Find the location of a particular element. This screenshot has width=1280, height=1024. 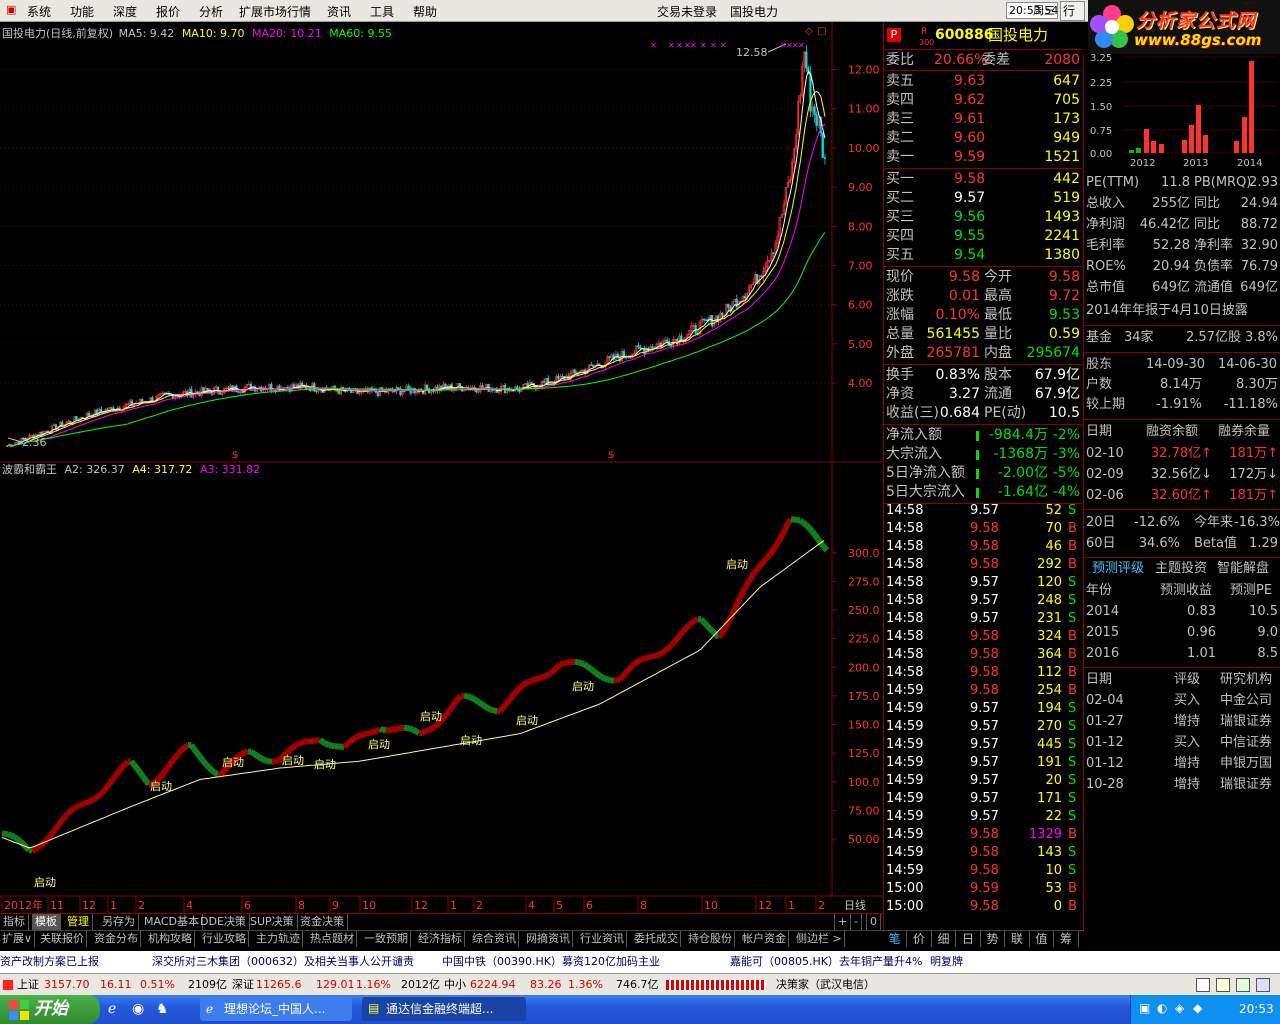

security-tray-icon: ◈ is located at coordinates (1179, 1008).